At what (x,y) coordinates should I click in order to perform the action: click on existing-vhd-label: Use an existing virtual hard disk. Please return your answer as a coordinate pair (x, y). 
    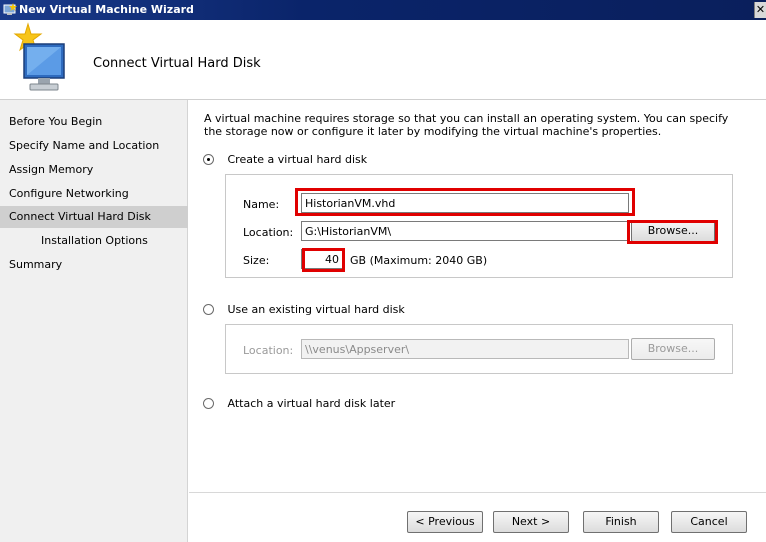
    Looking at the image, I should click on (316, 309).